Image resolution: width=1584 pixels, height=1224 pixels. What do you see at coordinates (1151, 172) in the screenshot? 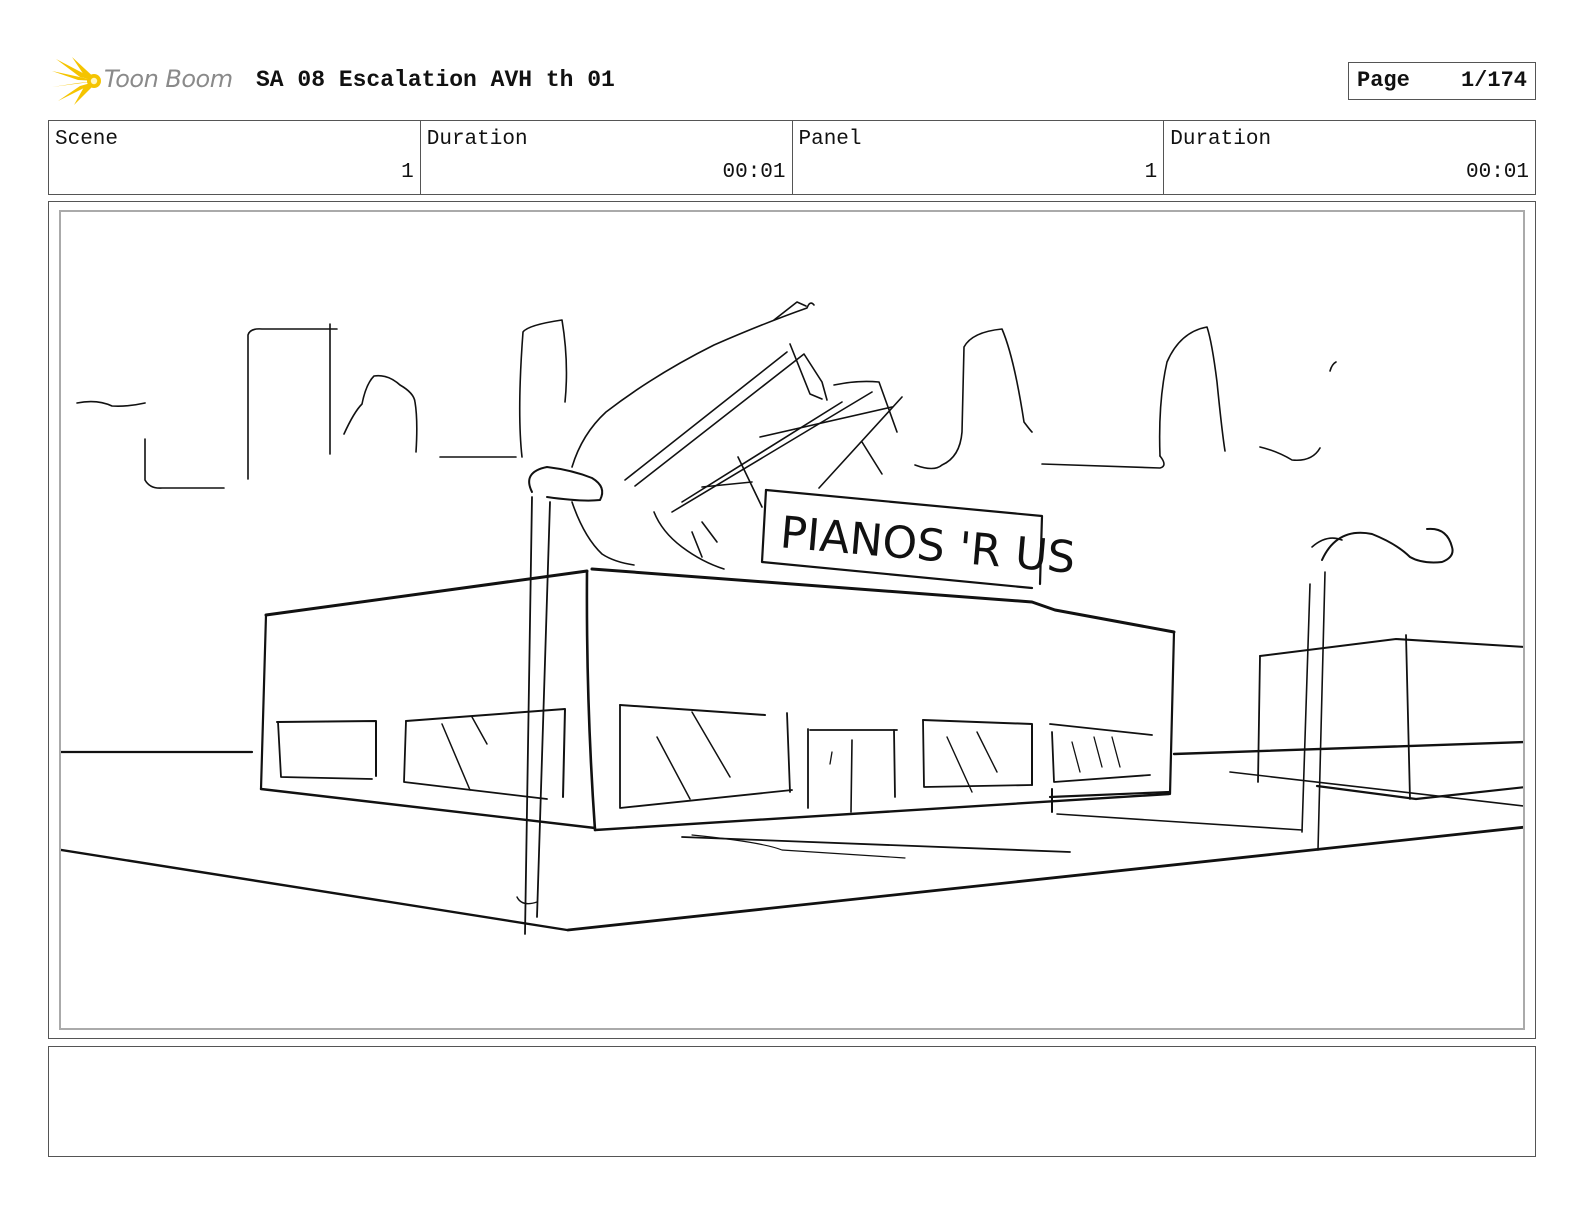
I see `panel-value: 1` at bounding box center [1151, 172].